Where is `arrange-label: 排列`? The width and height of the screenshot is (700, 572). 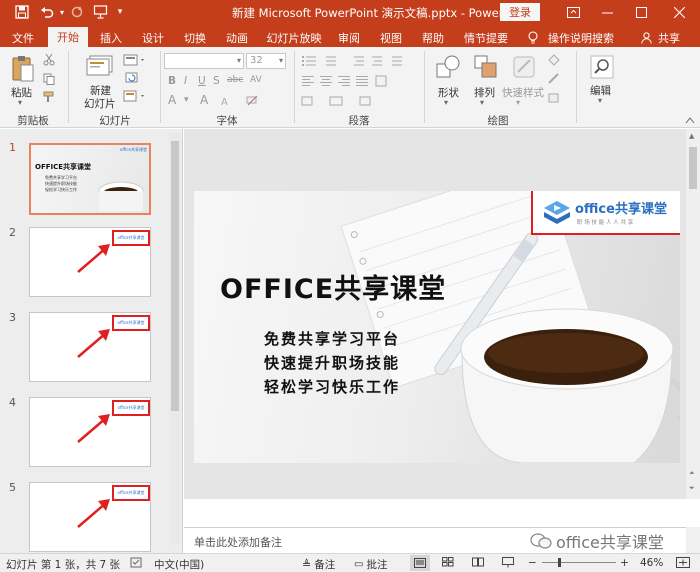
arrange-label: 排列 is located at coordinates (484, 92).